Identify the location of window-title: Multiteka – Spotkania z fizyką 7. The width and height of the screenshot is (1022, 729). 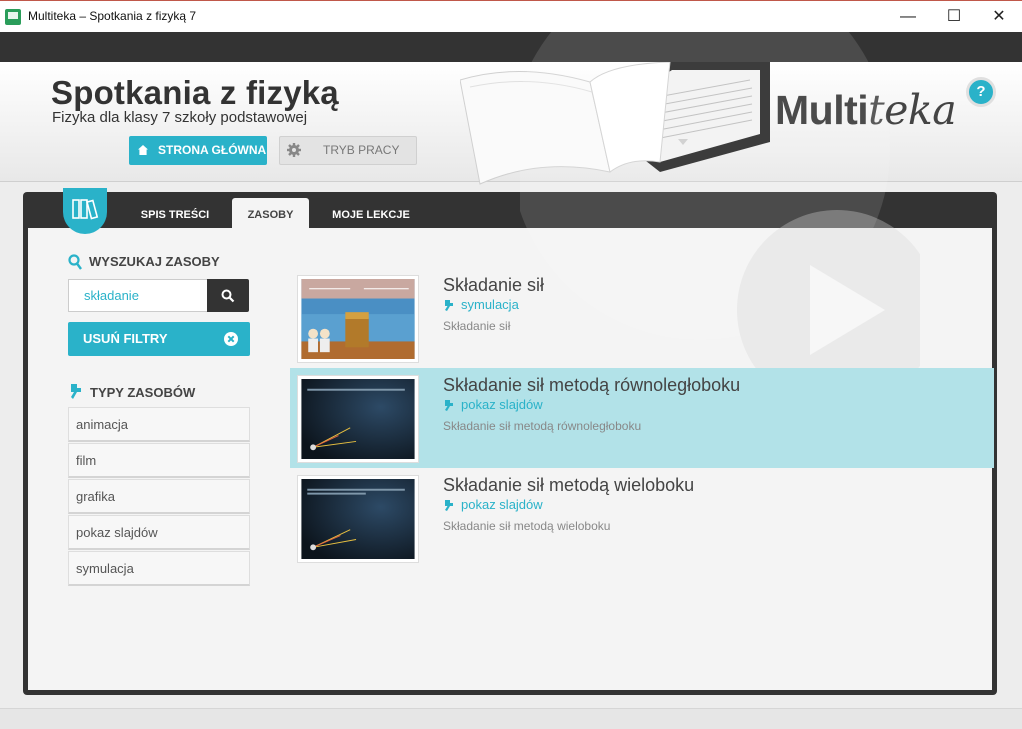
(112, 16).